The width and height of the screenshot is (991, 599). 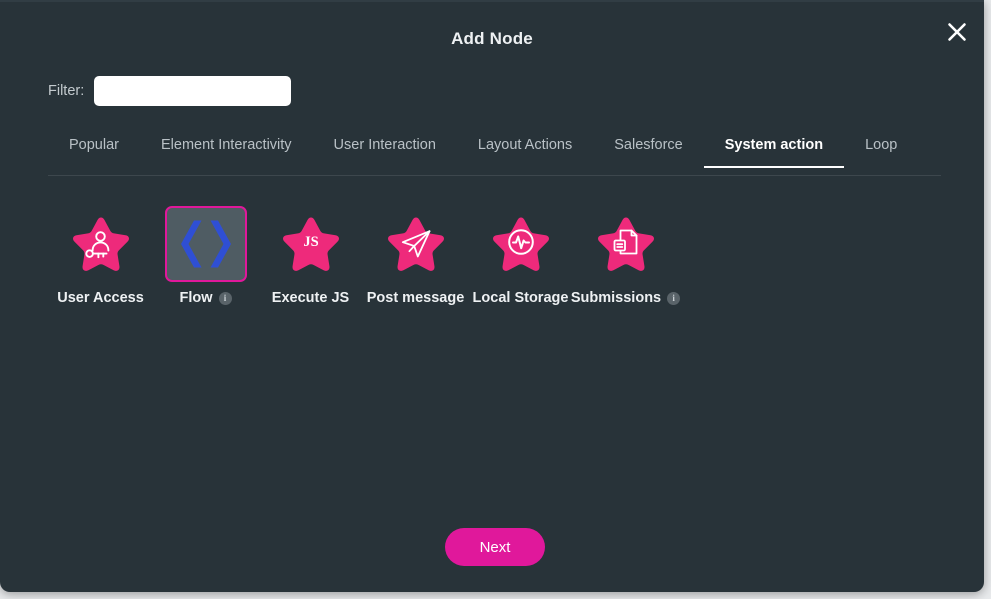 What do you see at coordinates (648, 150) in the screenshot?
I see `tab-salesforce: Salesforce` at bounding box center [648, 150].